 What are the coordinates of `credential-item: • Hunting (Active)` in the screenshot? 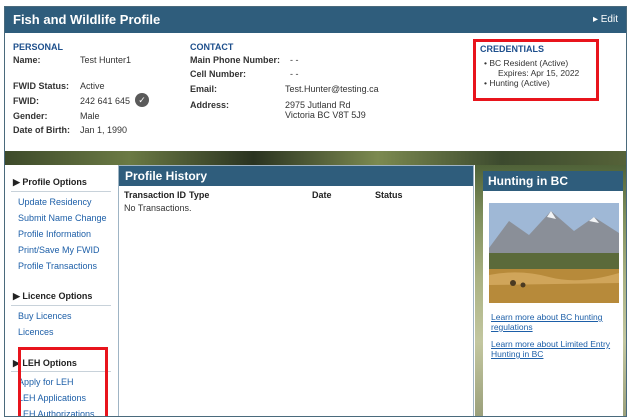 It's located at (517, 83).